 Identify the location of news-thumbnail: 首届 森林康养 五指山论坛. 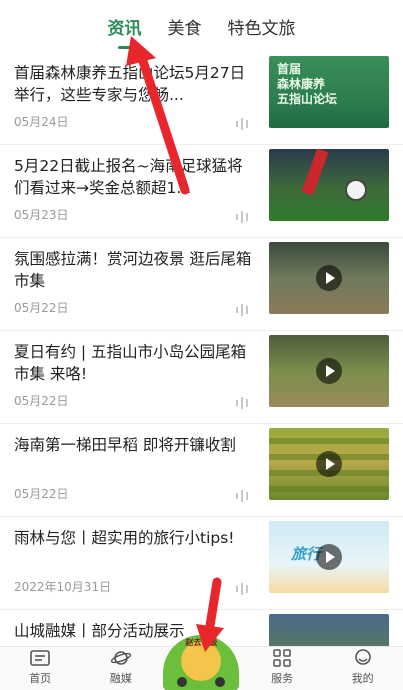
(329, 92).